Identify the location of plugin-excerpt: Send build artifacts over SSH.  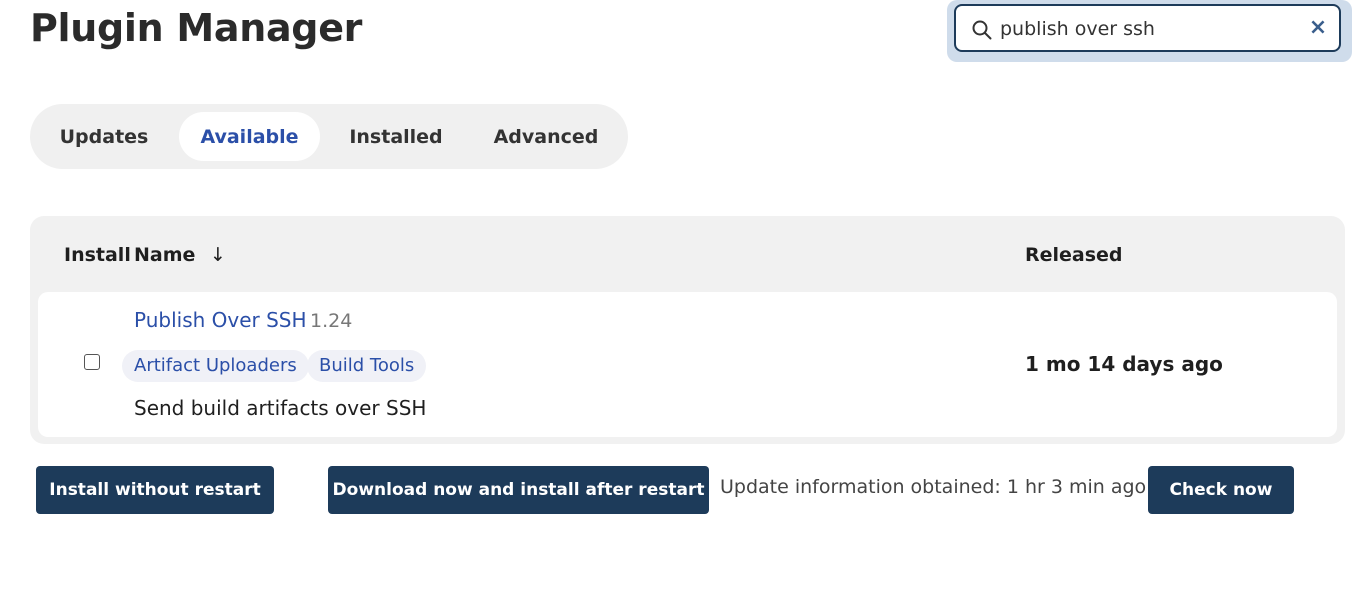
(280, 408).